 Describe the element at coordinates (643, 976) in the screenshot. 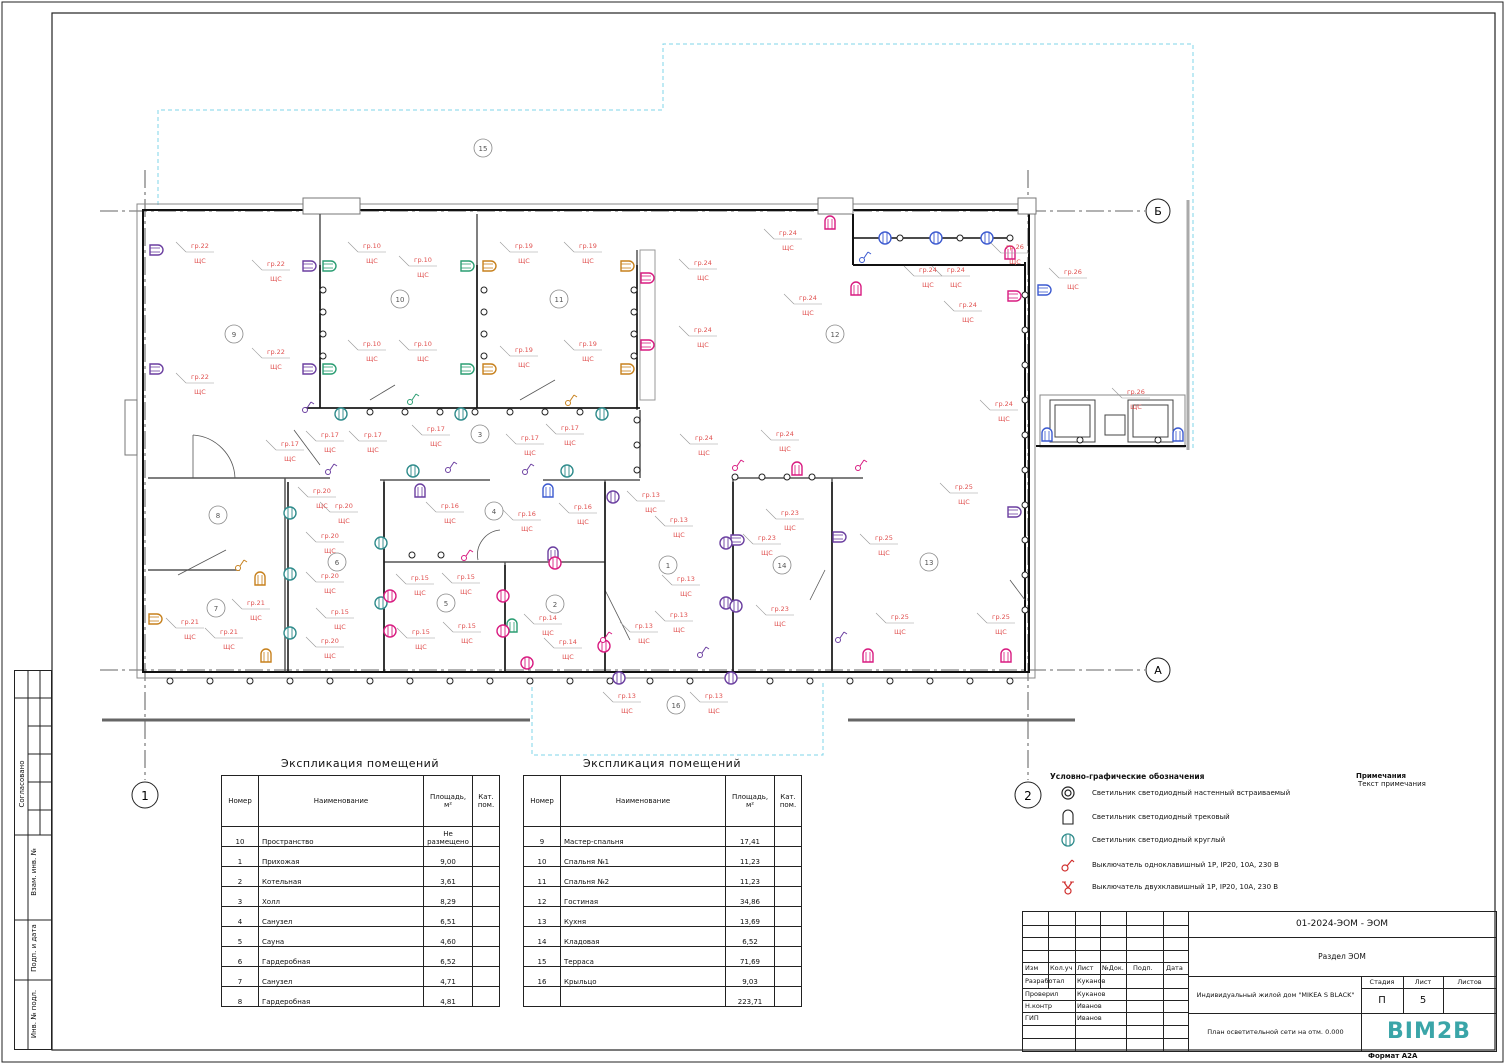

I see `cell-name: Крыльцо` at that location.